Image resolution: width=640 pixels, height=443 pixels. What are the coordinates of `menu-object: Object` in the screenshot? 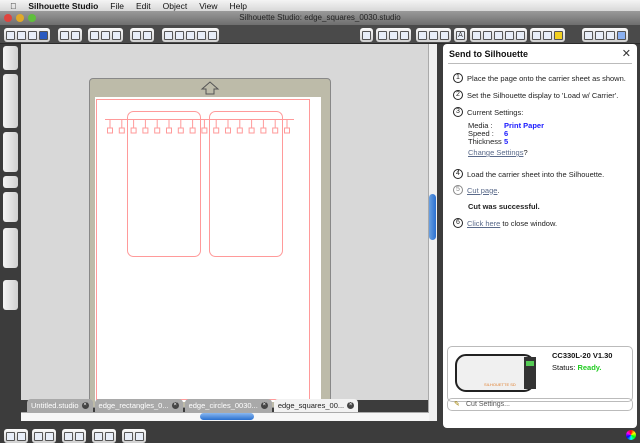 It's located at (175, 6).